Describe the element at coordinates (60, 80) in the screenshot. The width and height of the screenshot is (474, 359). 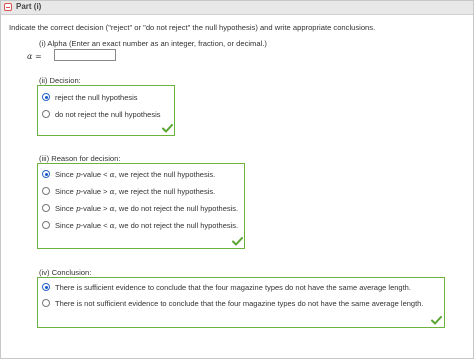
I see `decision-label: (ii) Decision:` at that location.